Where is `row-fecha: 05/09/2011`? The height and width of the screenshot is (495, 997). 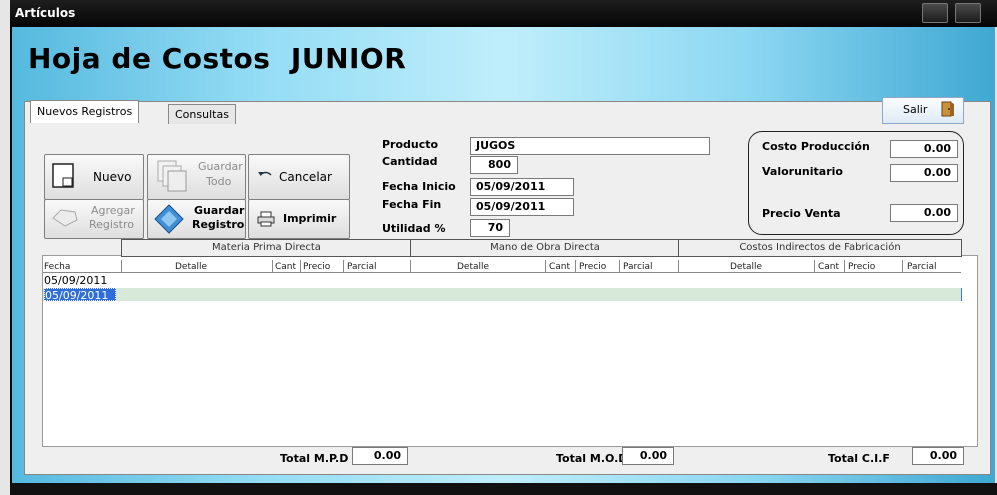 row-fecha: 05/09/2011 is located at coordinates (76, 280).